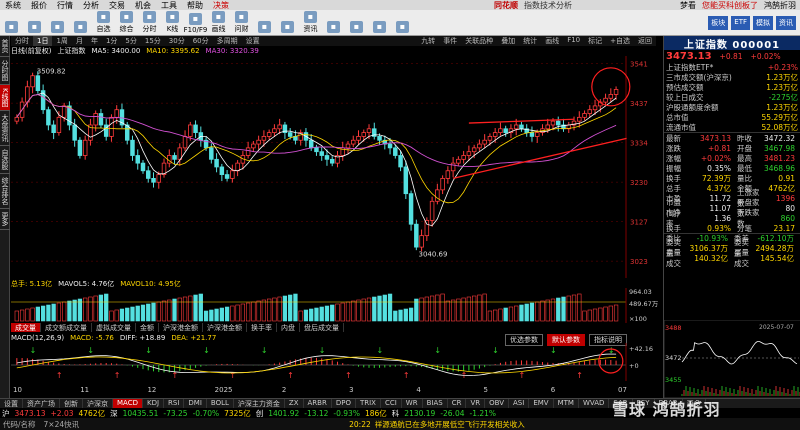  What do you see at coordinates (201, 41) in the screenshot?
I see `period-tab: 60分` at bounding box center [201, 41].